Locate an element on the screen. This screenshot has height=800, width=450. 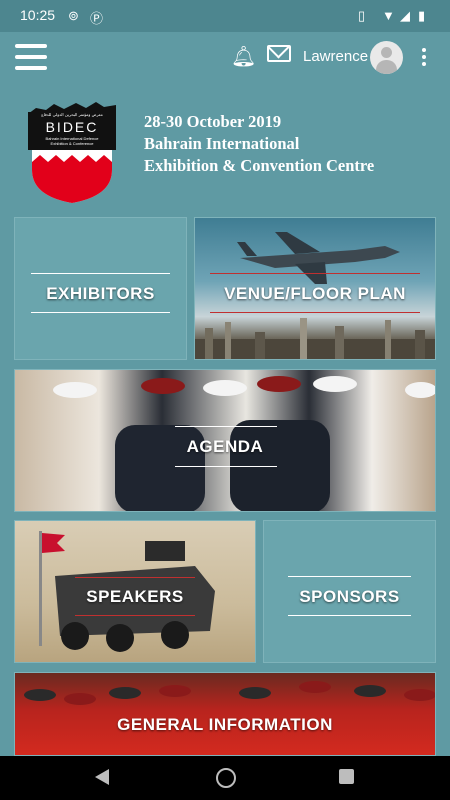
general-information-tile: GENERAL INFORMATION is located at coordinates (225, 714).